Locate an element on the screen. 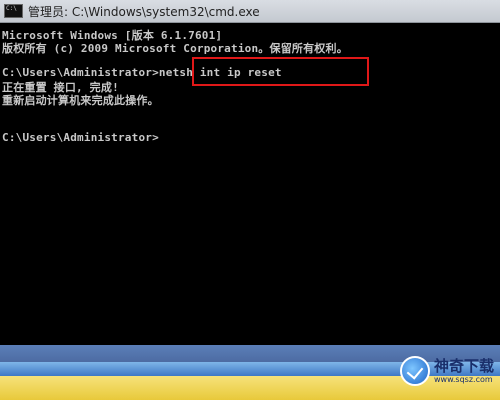  window-titlebar: C:\ 管理员: C:\Windows\system32\cmd.exe is located at coordinates (250, 11).